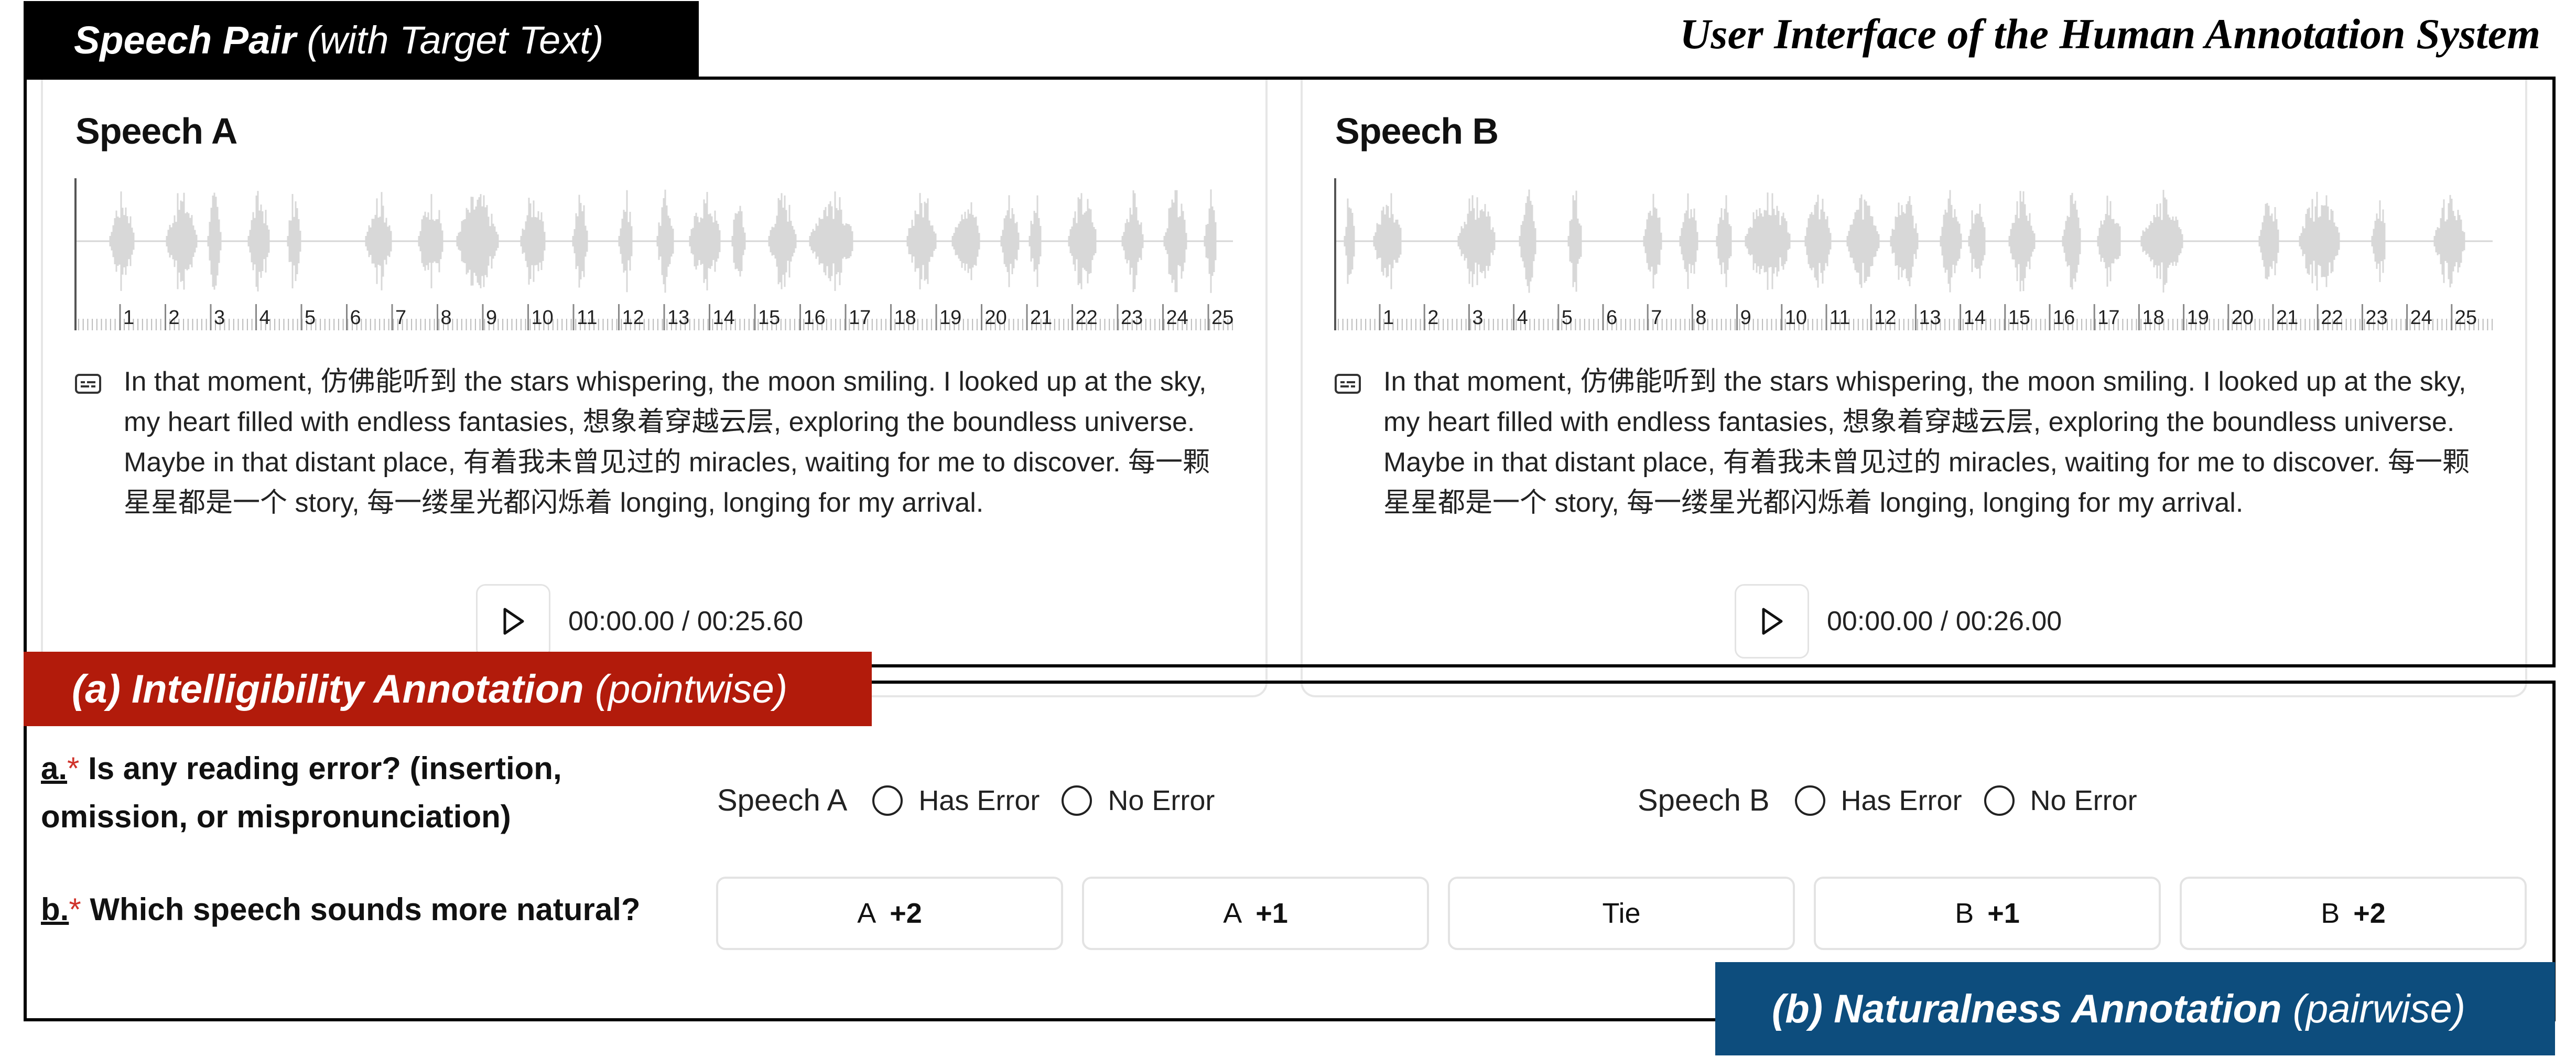 Image resolution: width=2576 pixels, height=1057 pixels. Describe the element at coordinates (455, 40) in the screenshot. I see `speech-pair-banner-light: (with Target Text)` at that location.